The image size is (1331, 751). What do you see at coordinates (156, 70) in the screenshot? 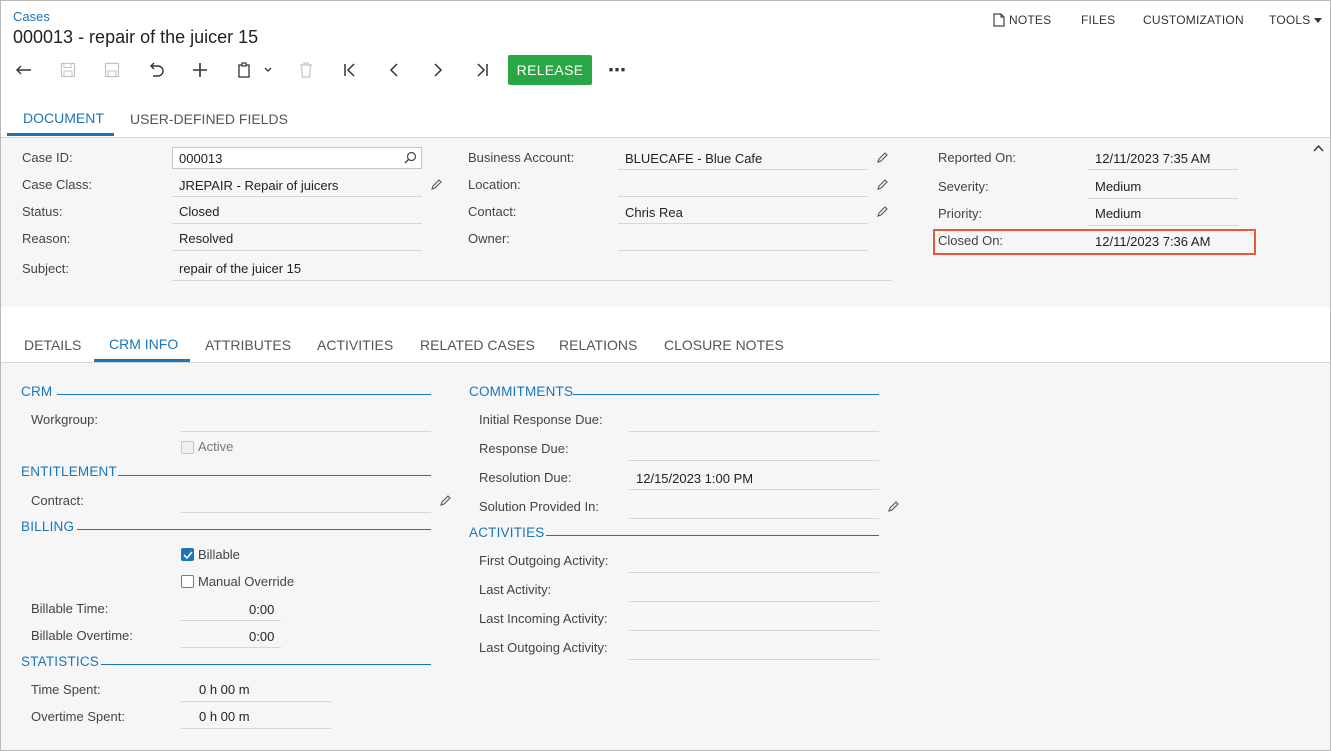
I see `undo-icon` at bounding box center [156, 70].